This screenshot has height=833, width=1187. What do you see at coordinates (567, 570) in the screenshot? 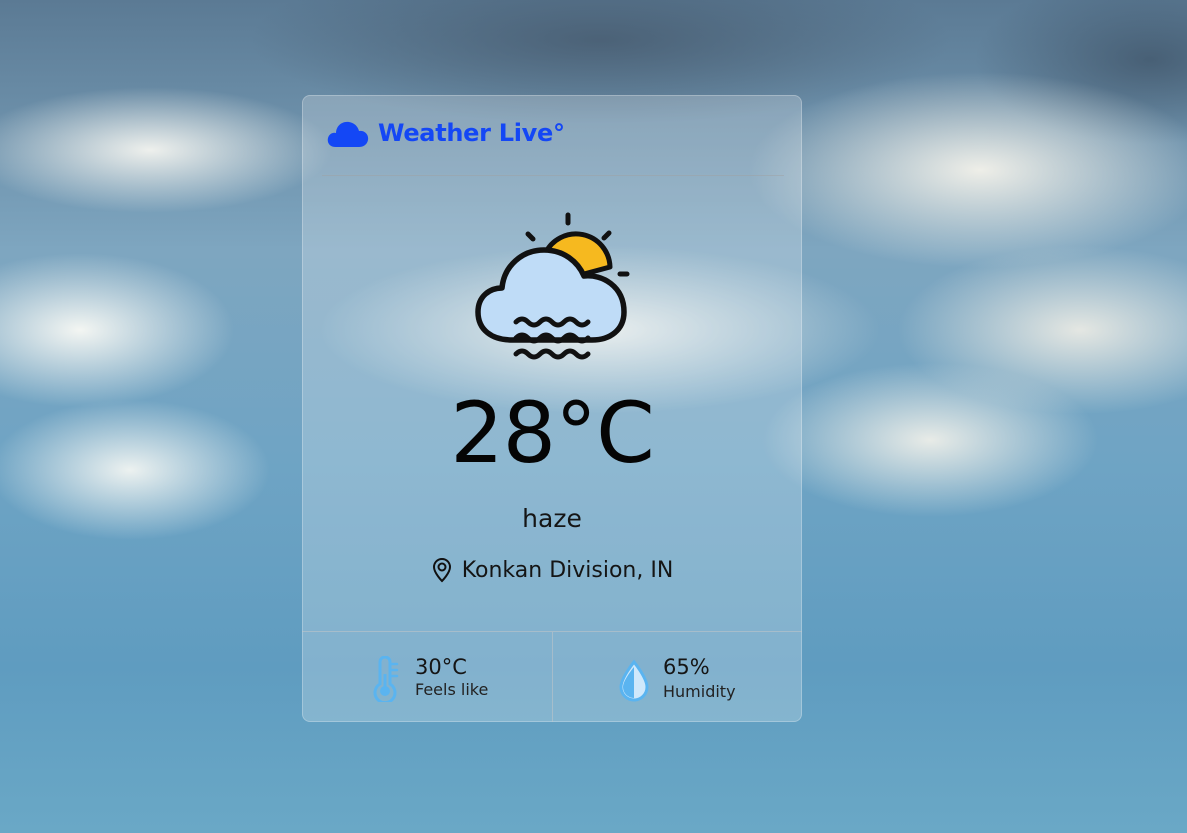
I see `location-label: Konkan Division, IN` at bounding box center [567, 570].